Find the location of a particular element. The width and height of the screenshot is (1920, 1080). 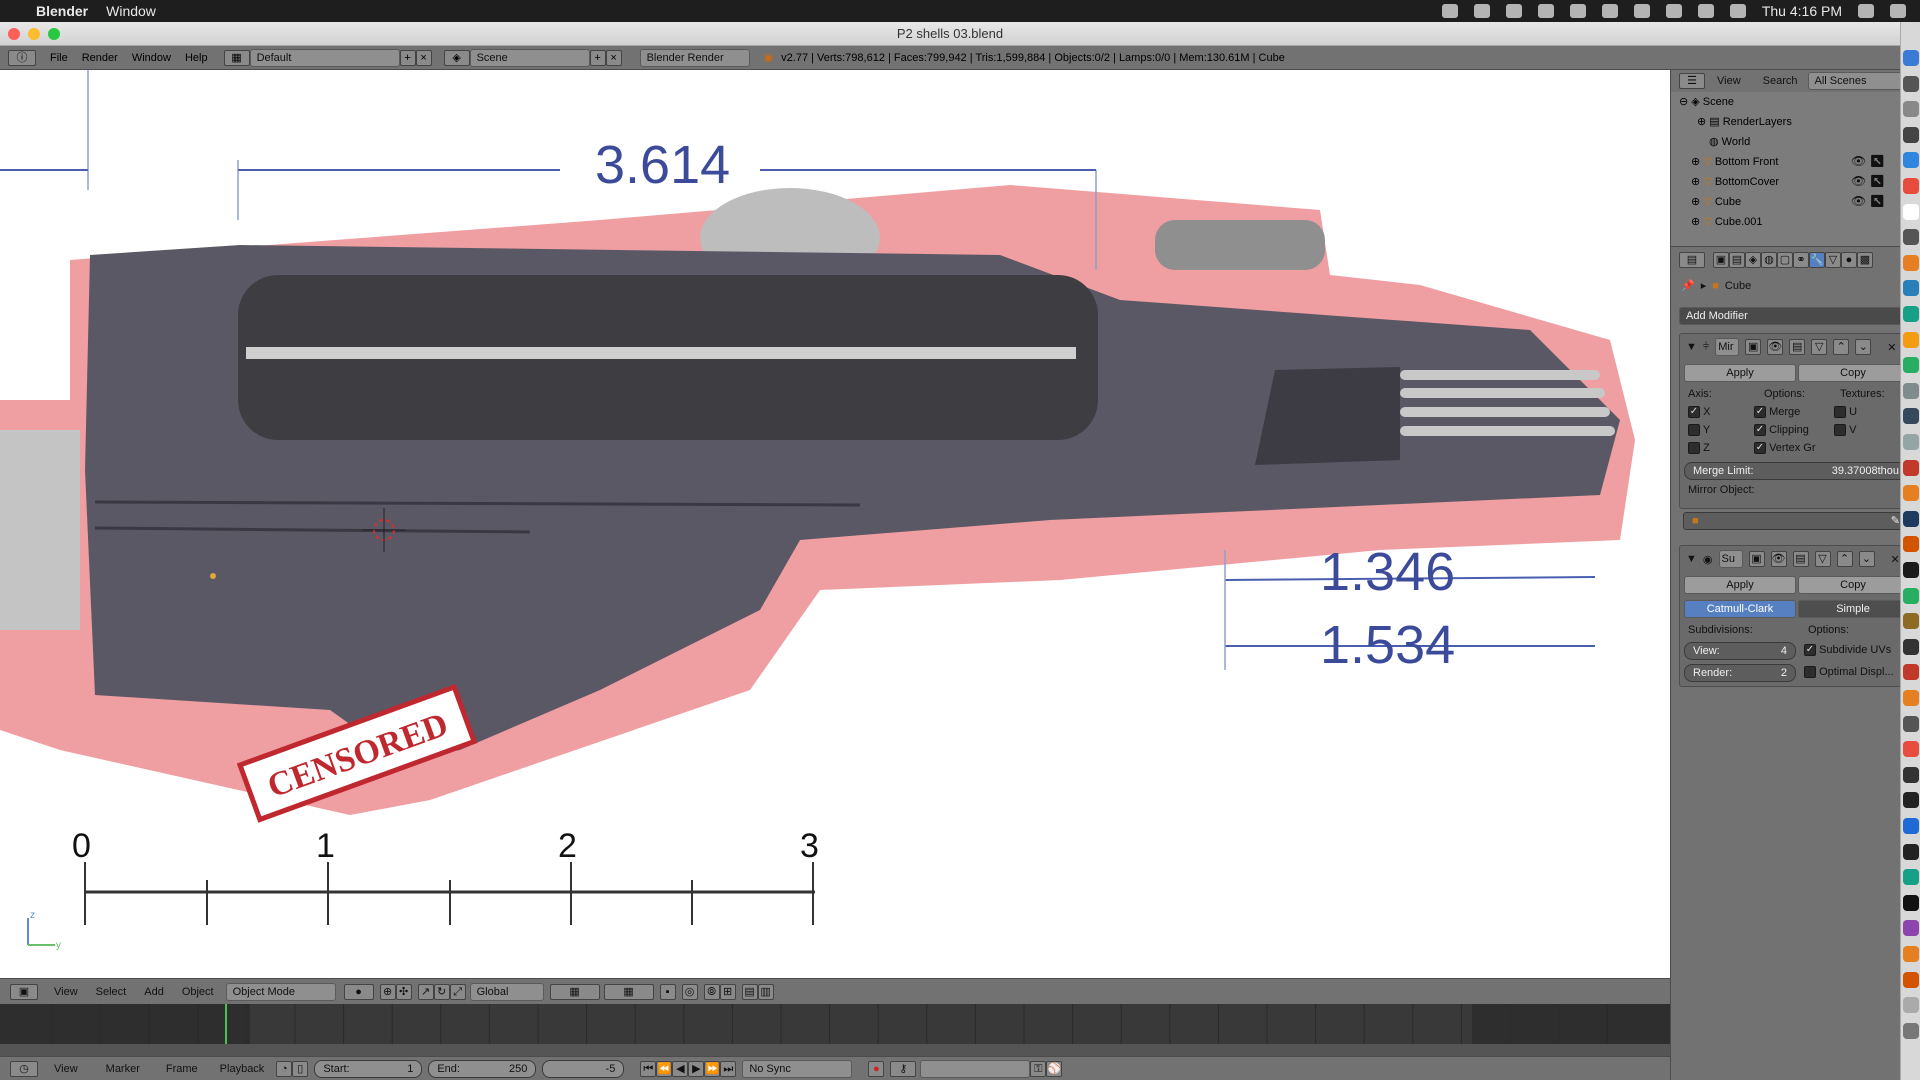

mirror-object-field: ■ ✎ is located at coordinates (1796, 521).